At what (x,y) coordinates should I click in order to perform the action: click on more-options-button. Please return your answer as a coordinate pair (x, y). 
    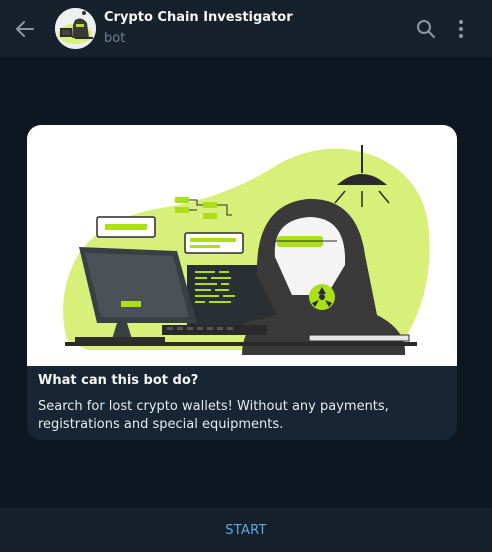
    Looking at the image, I should click on (461, 29).